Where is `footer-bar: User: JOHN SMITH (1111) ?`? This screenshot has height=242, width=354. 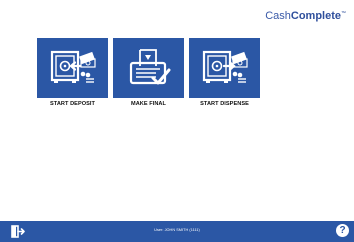 footer-bar: User: JOHN SMITH (1111) ? is located at coordinates (177, 231).